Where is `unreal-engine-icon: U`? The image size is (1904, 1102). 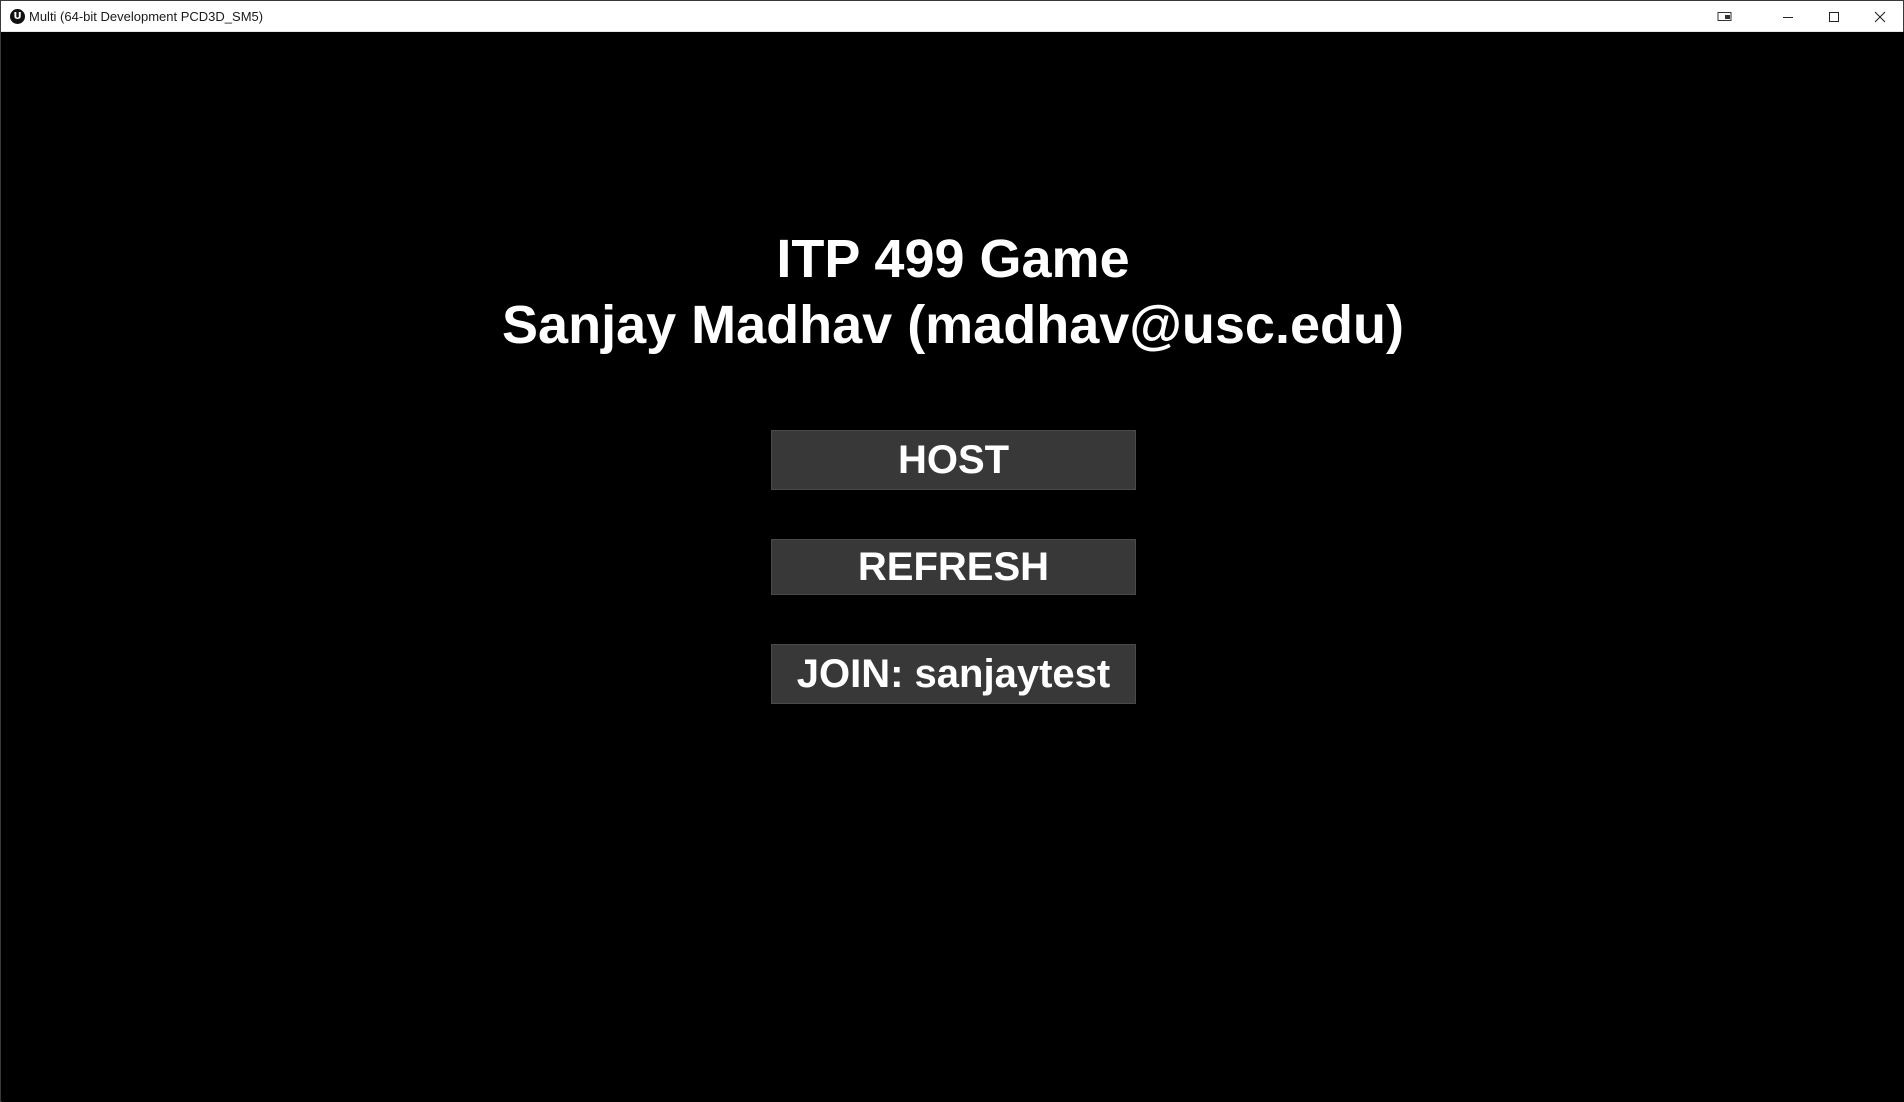 unreal-engine-icon: U is located at coordinates (17, 16).